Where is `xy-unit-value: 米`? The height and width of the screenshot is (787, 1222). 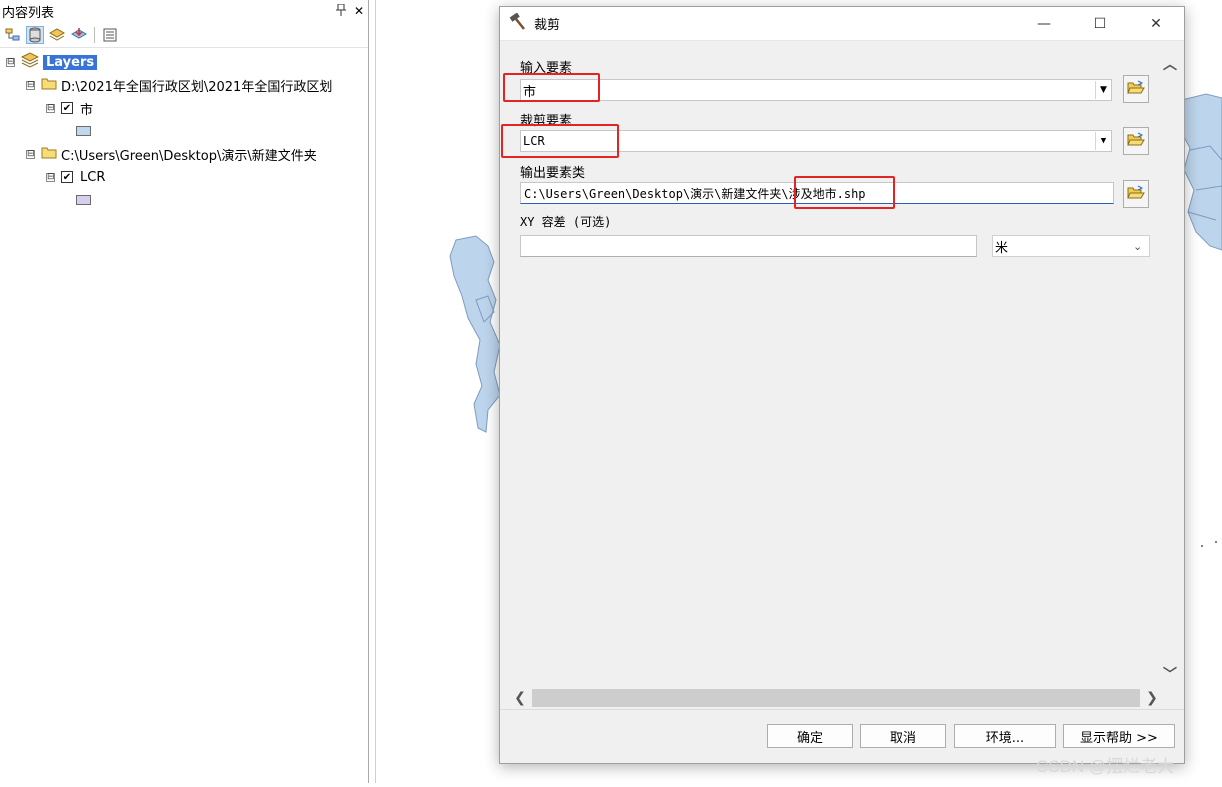 xy-unit-value: 米 is located at coordinates (1002, 248).